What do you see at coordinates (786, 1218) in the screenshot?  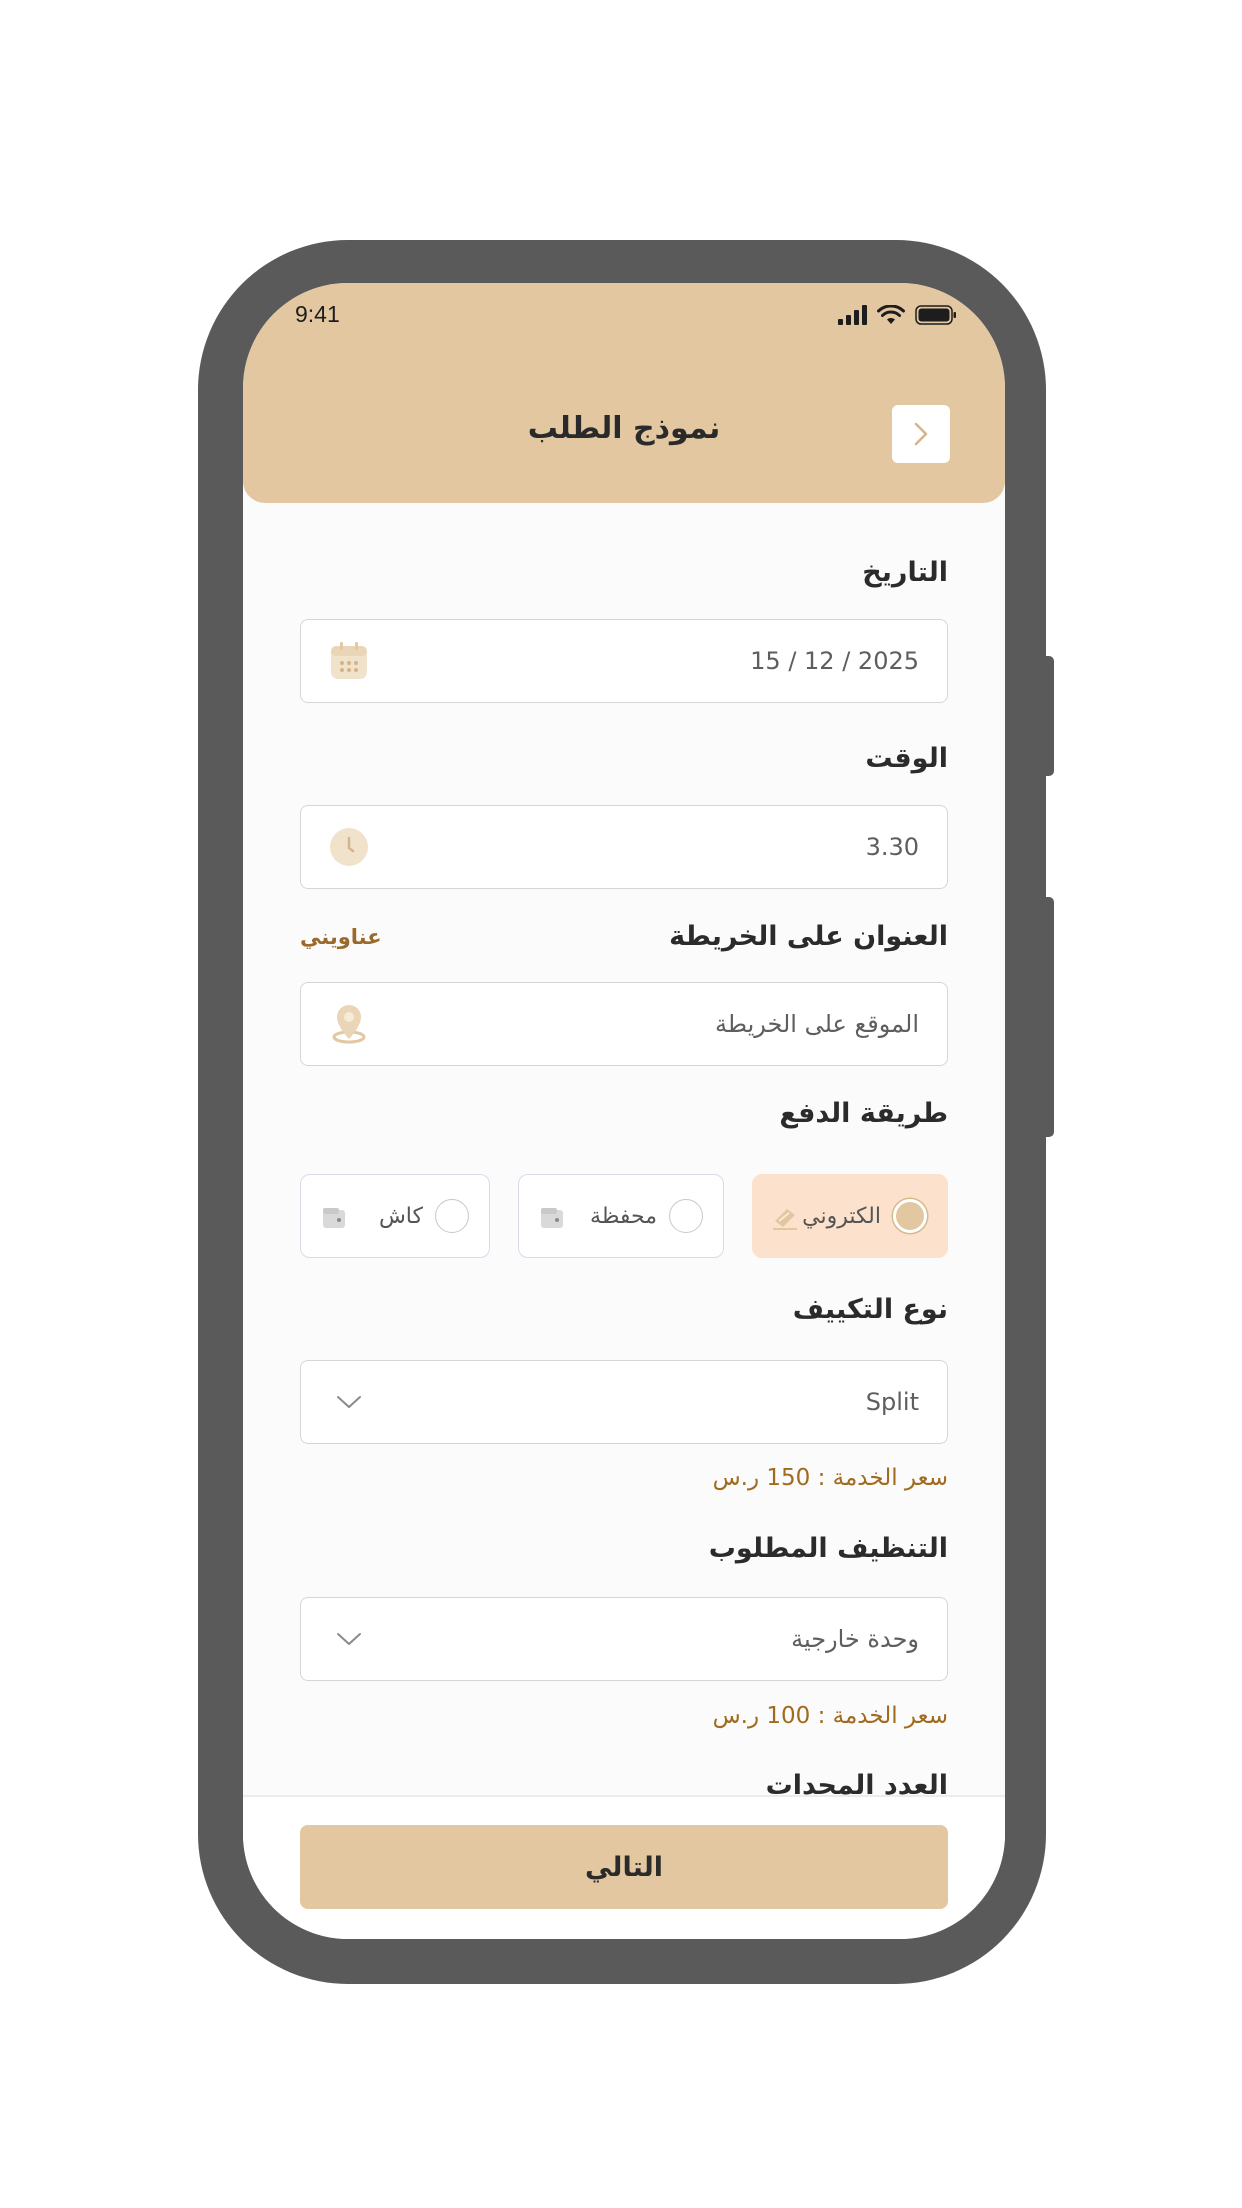 I see `card-icon` at bounding box center [786, 1218].